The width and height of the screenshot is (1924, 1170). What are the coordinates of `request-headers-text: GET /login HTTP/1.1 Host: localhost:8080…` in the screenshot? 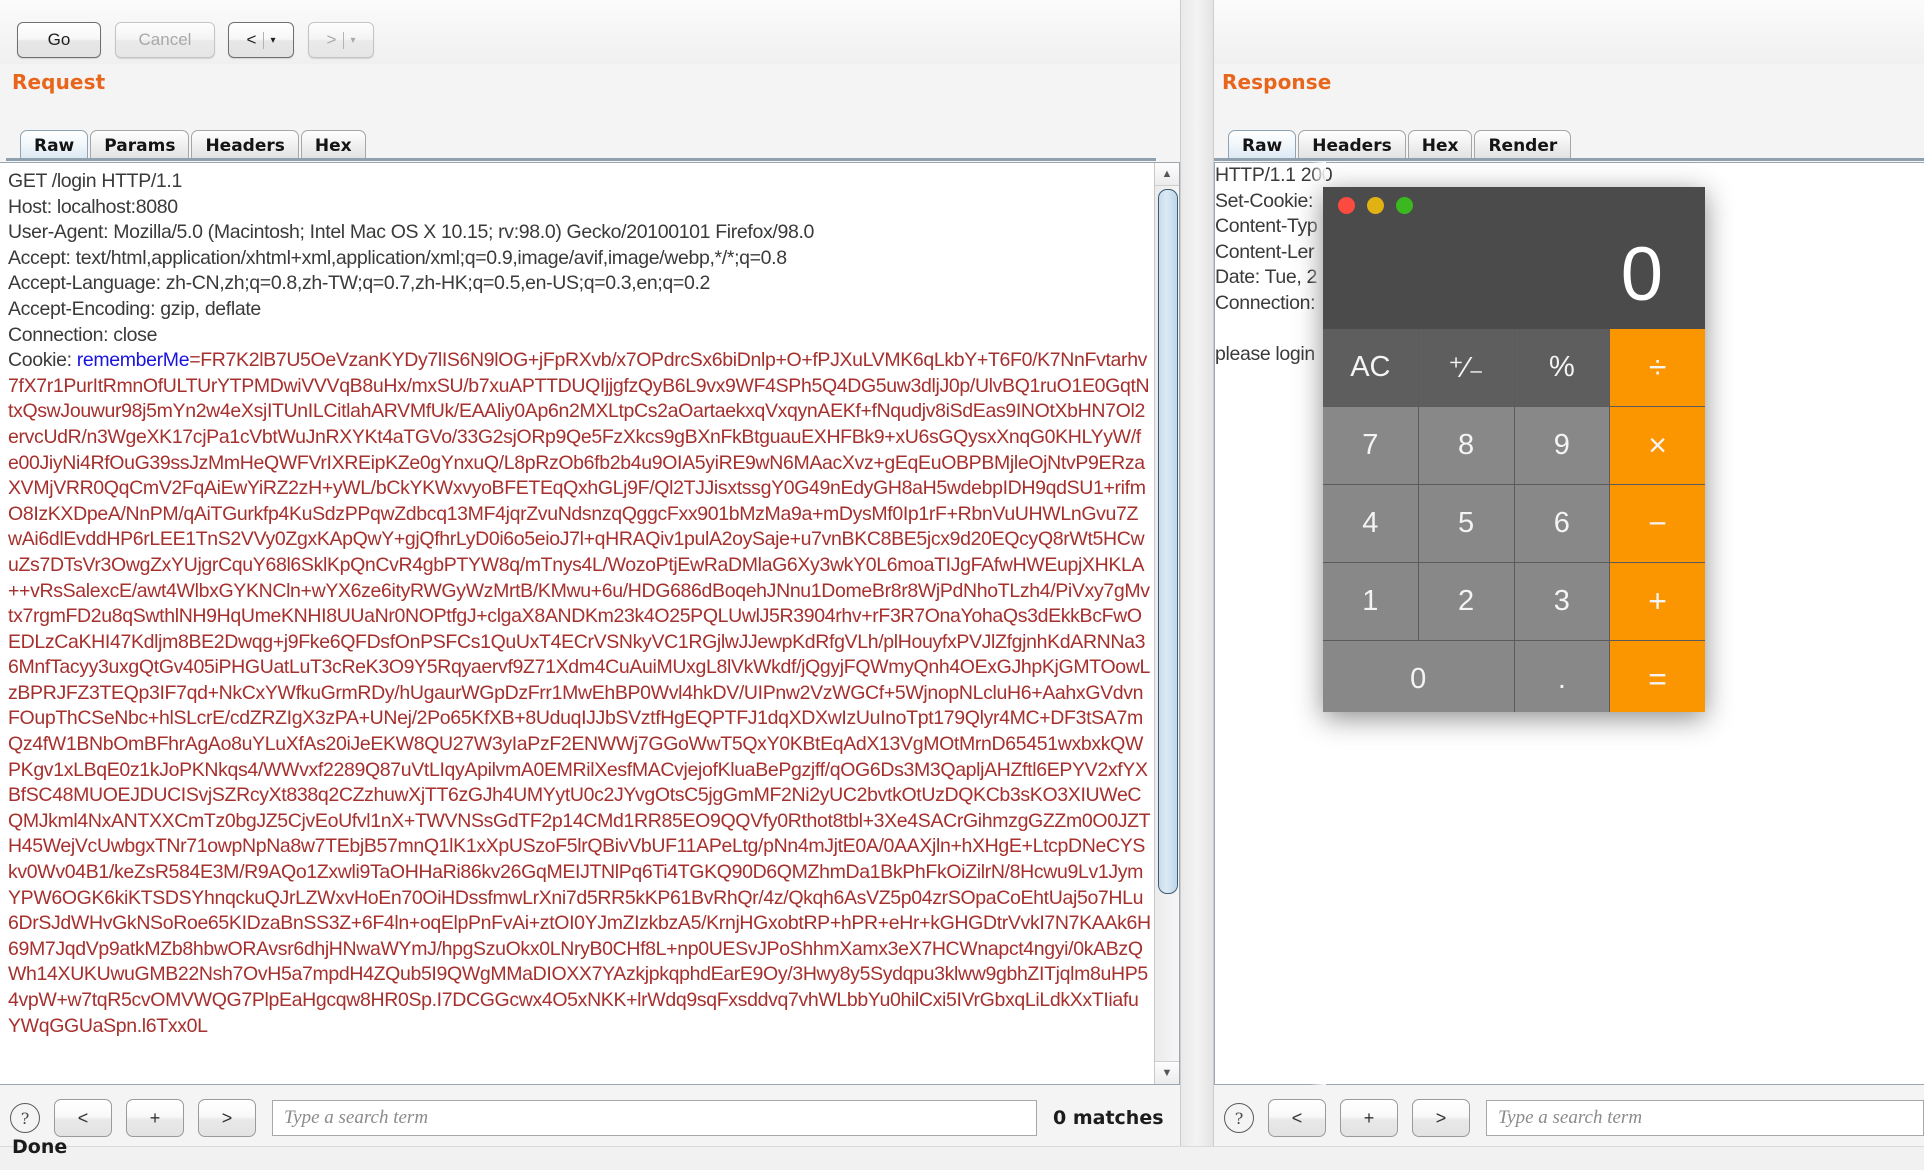 It's located at (411, 271).